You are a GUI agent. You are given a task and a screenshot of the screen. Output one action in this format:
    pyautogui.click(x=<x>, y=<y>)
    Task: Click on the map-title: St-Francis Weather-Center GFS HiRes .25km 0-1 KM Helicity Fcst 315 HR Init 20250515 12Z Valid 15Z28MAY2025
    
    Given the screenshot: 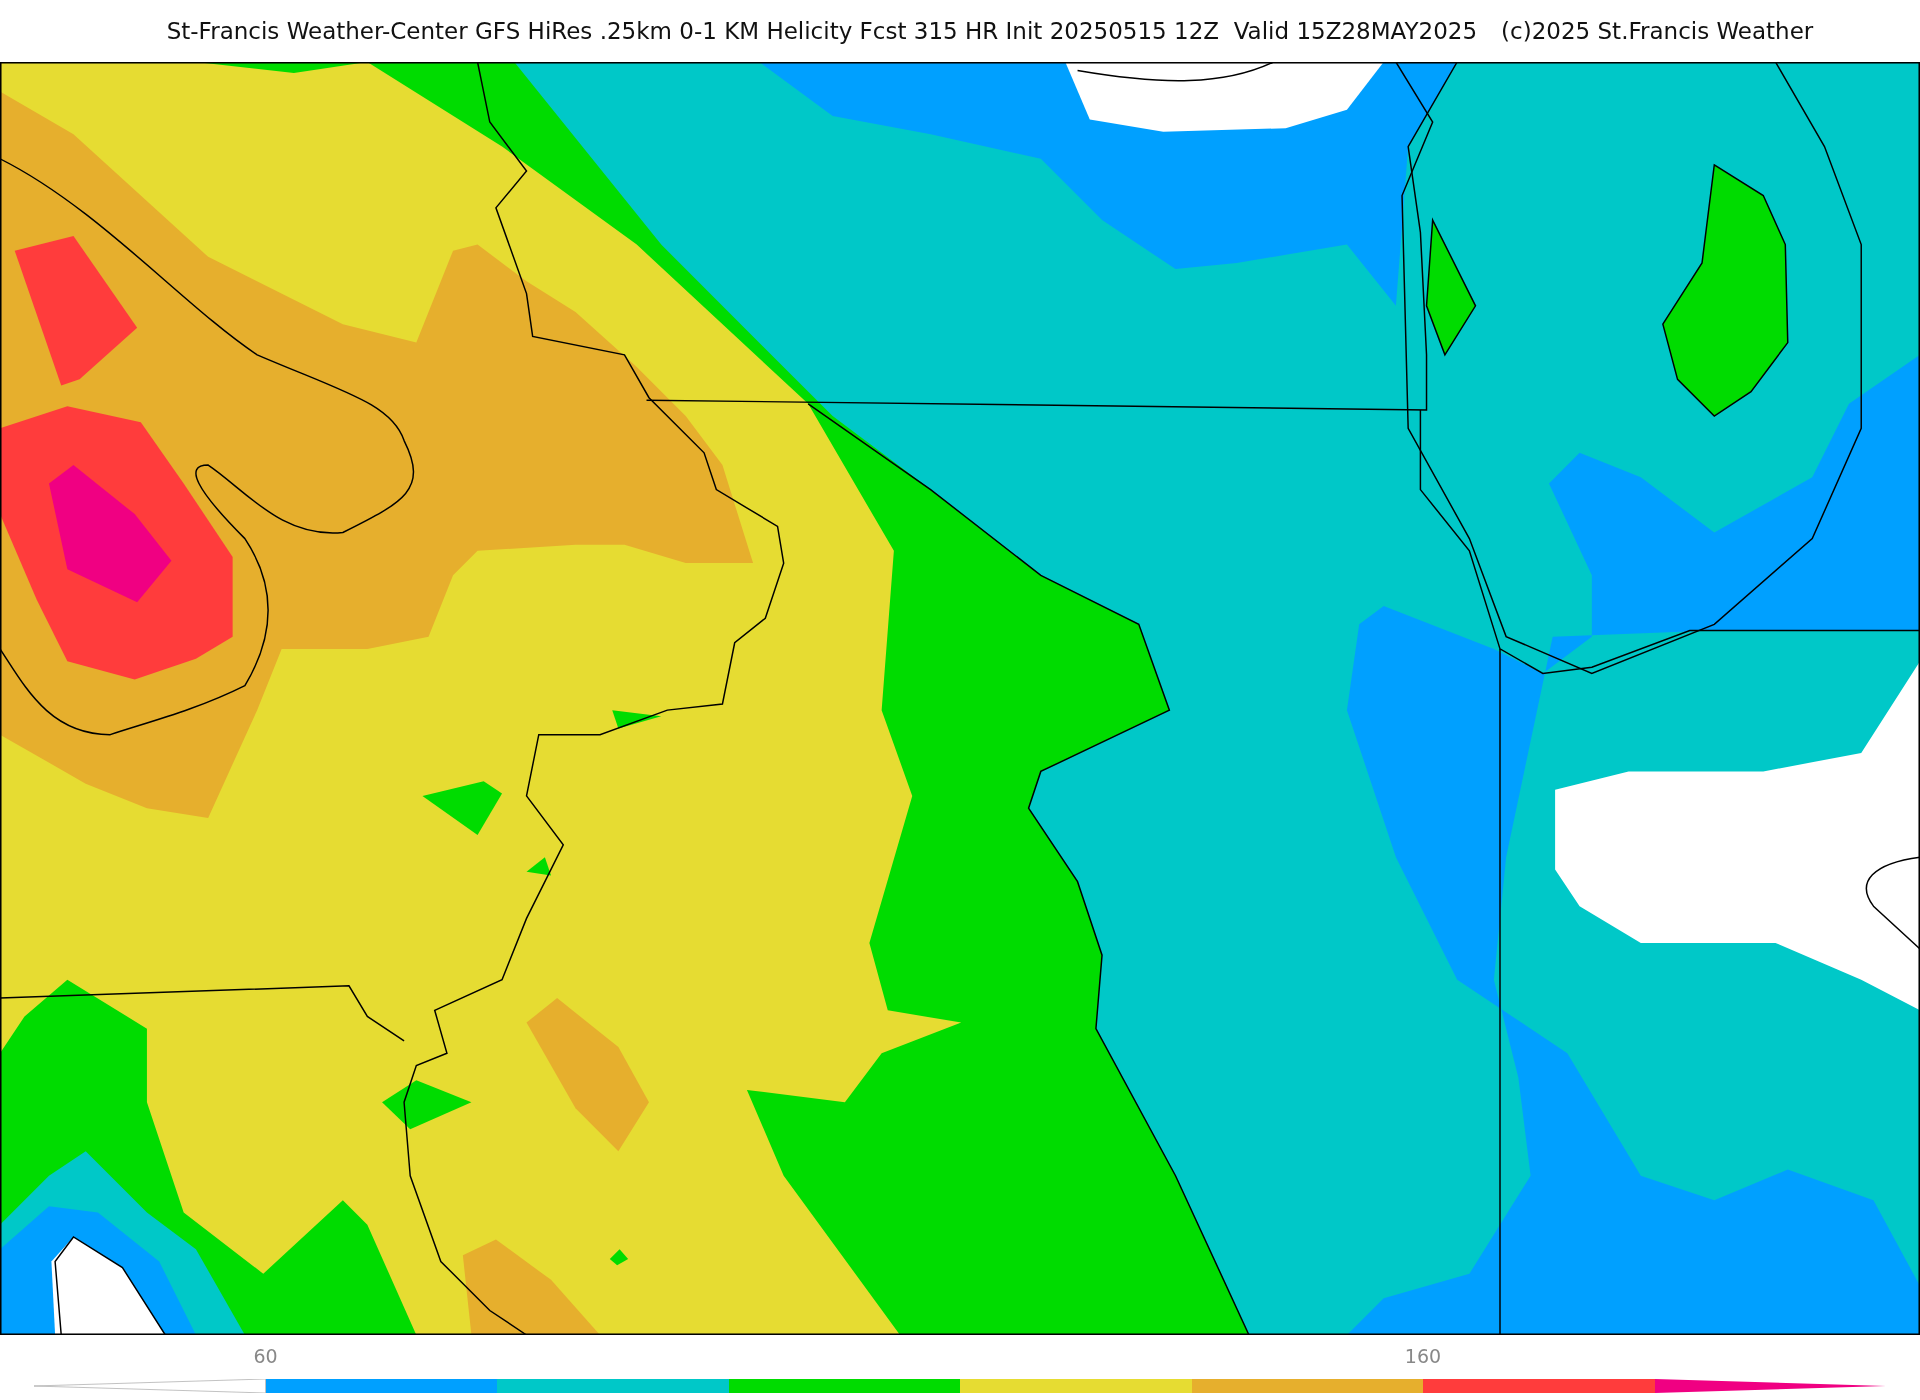 What is the action you would take?
    pyautogui.click(x=822, y=31)
    